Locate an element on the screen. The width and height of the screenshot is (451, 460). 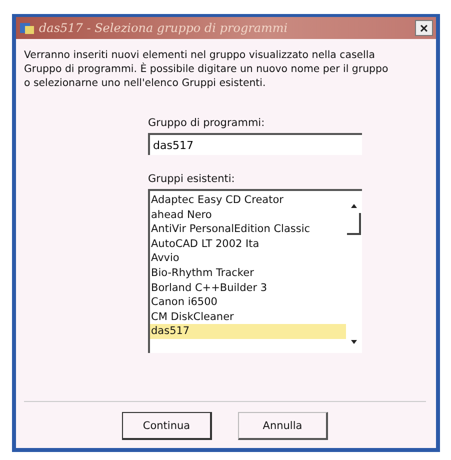
window-title: das517 - Seleziona gruppo di programmi is located at coordinates (164, 28).